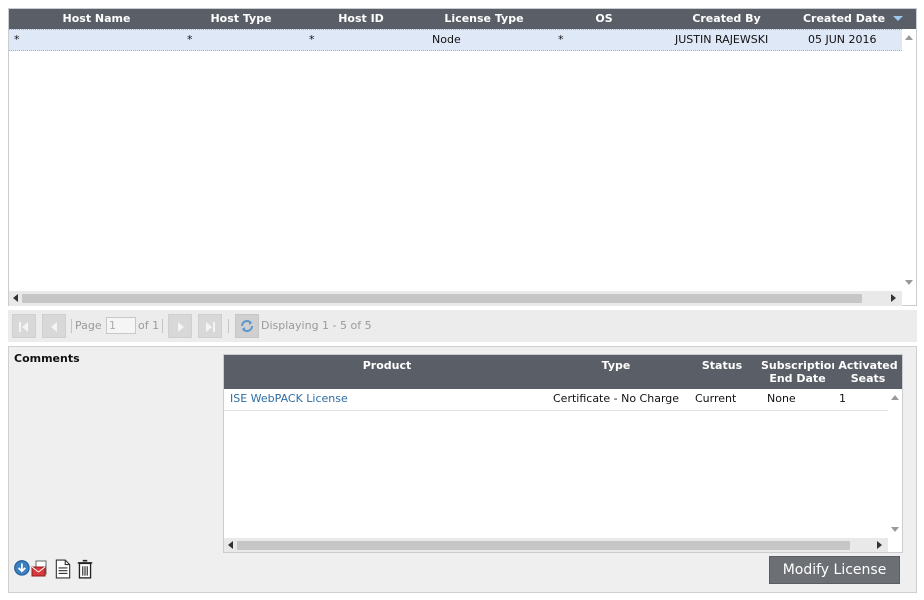 This screenshot has width=924, height=600. What do you see at coordinates (844, 19) in the screenshot?
I see `column-header-created-date: Created Date` at bounding box center [844, 19].